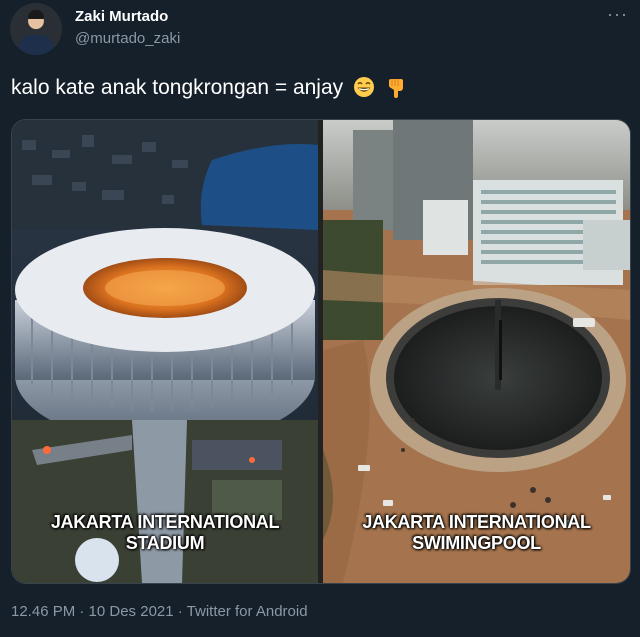 The width and height of the screenshot is (640, 637). What do you see at coordinates (476, 532) in the screenshot?
I see `flood-caption: JAKARTA INTERNATIONAL SWIMINGPOOL` at bounding box center [476, 532].